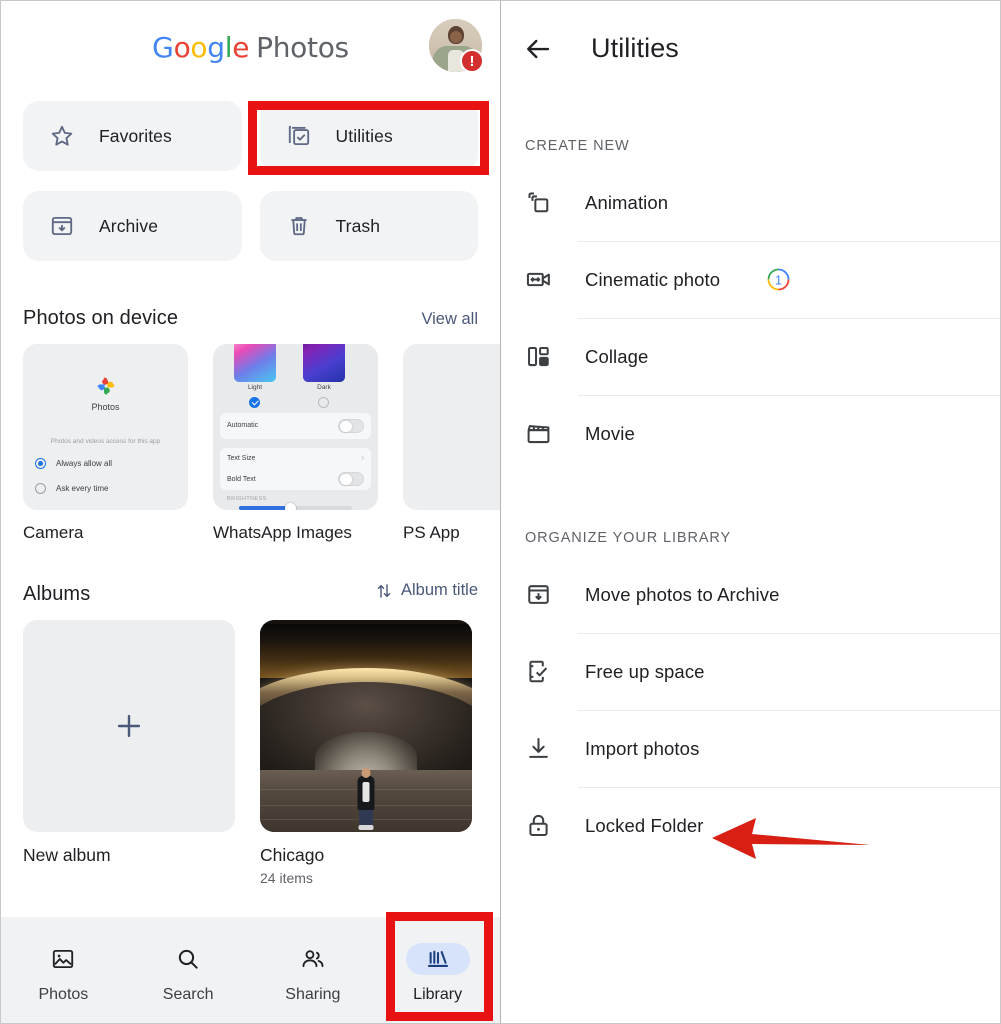 The height and width of the screenshot is (1024, 1001). What do you see at coordinates (84, 463) in the screenshot?
I see `camera-thumb-option-allow: Always allow all` at bounding box center [84, 463].